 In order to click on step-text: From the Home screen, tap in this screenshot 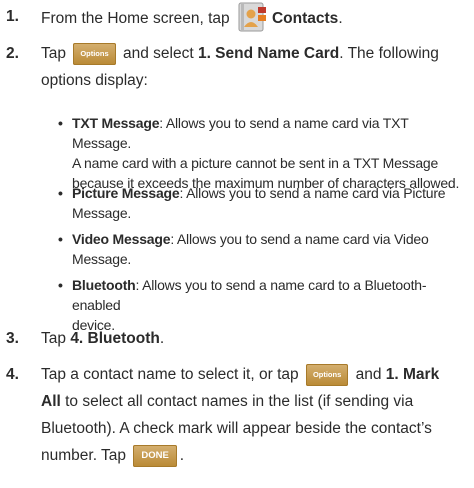, I will do `click(135, 19)`.